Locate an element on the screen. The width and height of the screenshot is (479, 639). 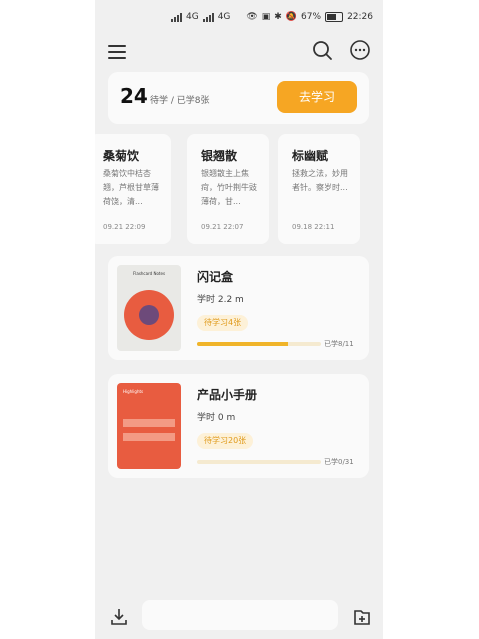
status-bar: 4G 4G 👁 ▣ ✱ 🔕 67% 22:26 is located at coordinates (239, 18).